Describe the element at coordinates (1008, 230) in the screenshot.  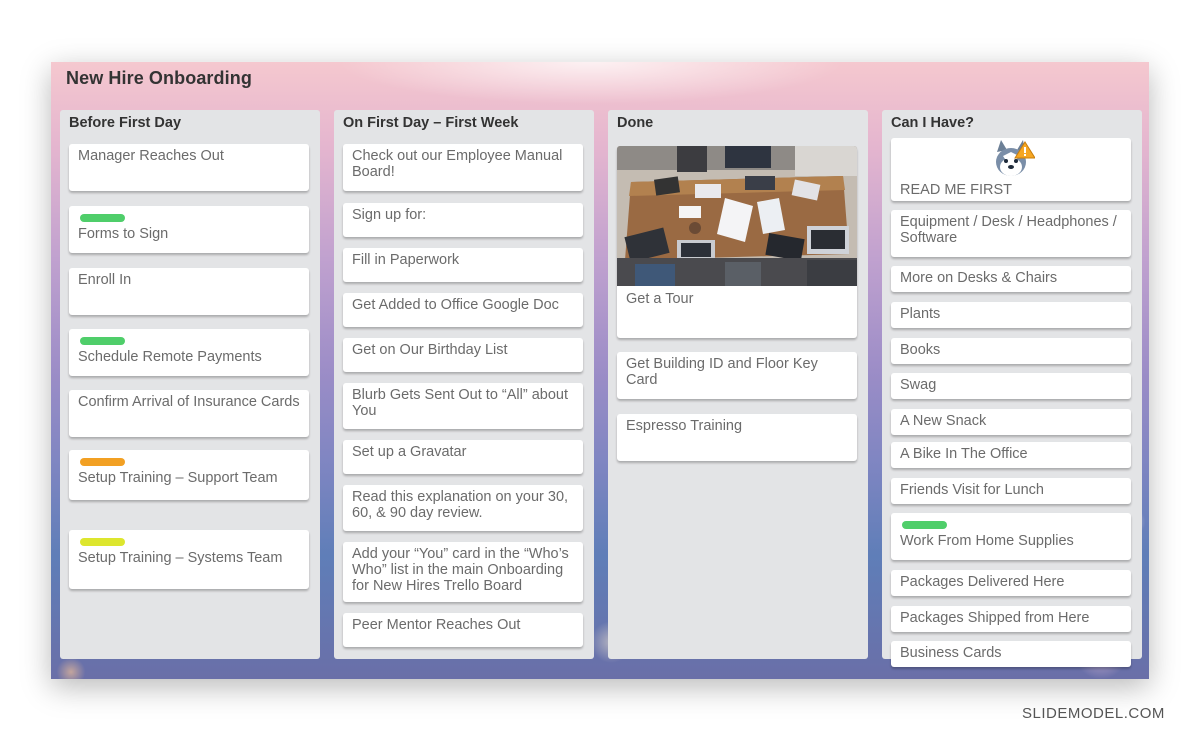
I see `card-title: Equipment / Desk / Headphones / Software` at that location.